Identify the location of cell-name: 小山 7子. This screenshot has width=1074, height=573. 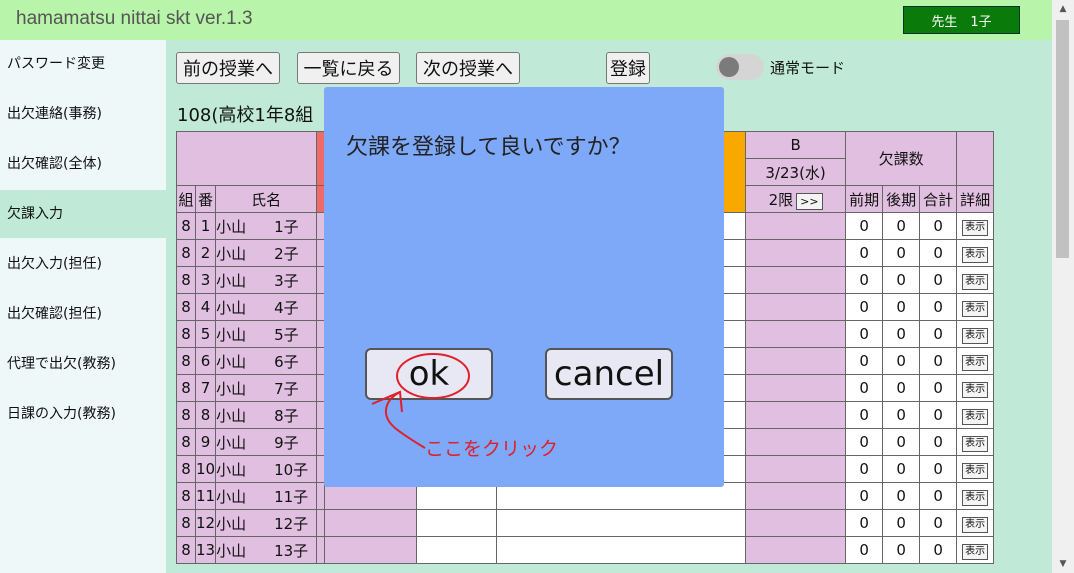
(266, 388).